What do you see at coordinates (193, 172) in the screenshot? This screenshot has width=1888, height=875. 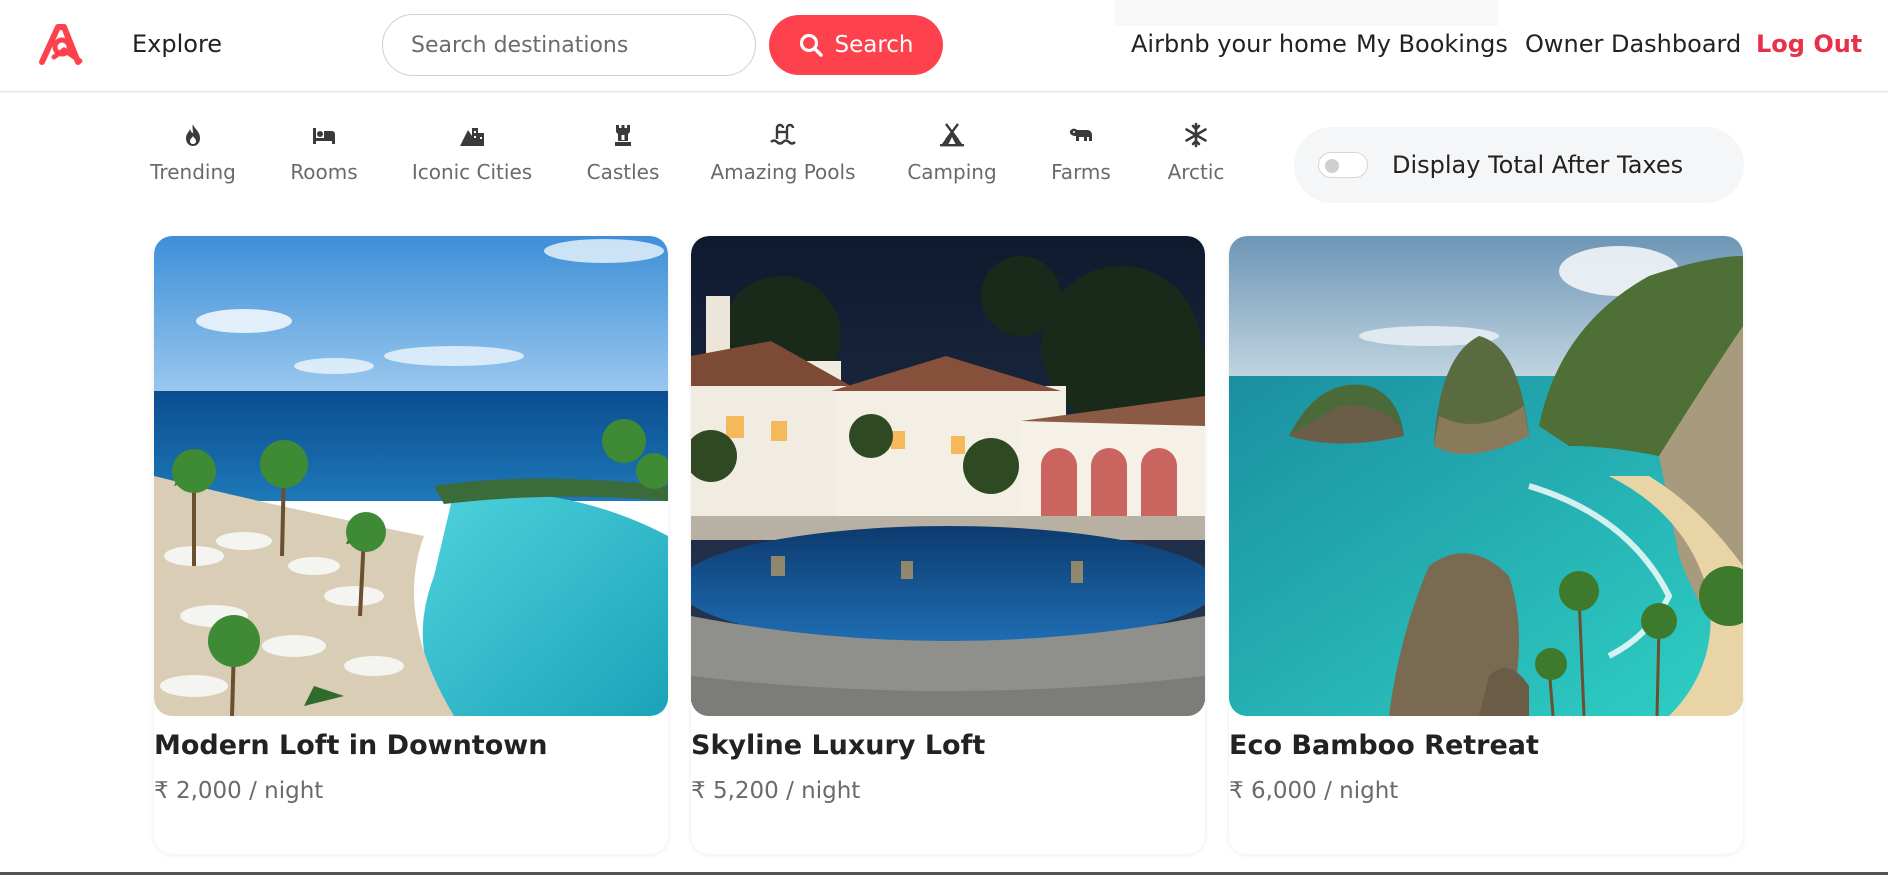 I see `filter-label: Trending` at bounding box center [193, 172].